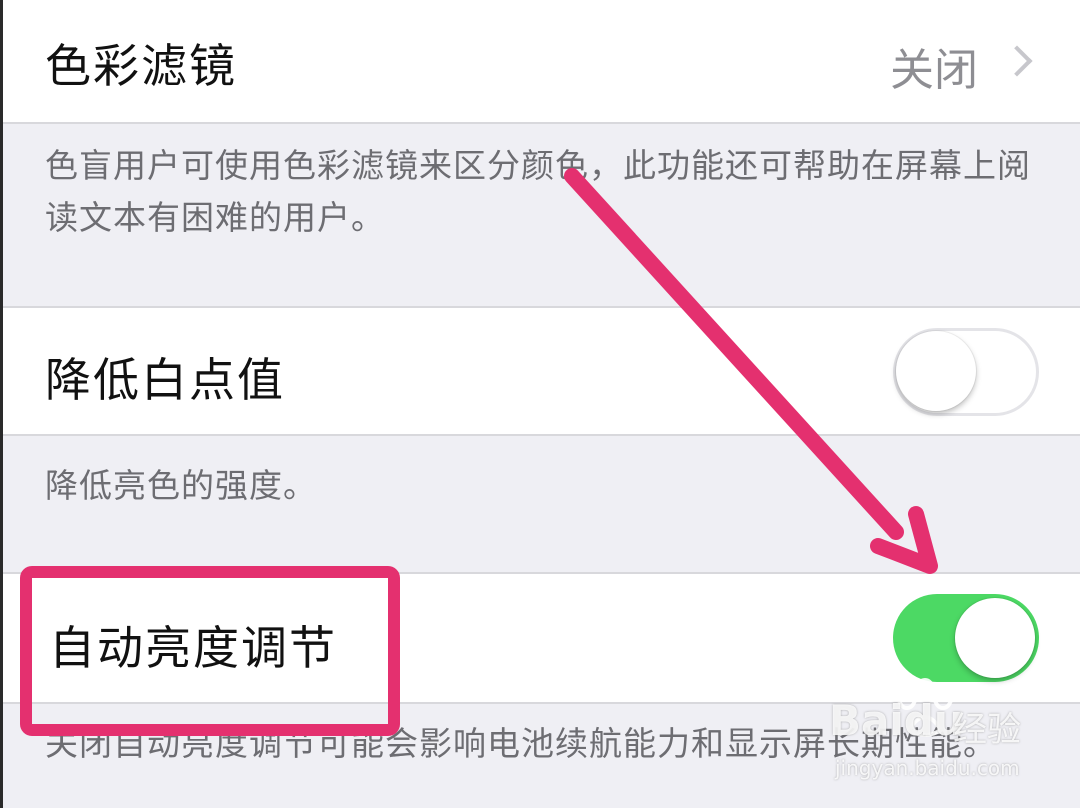 This screenshot has height=808, width=1080. I want to click on watermark-url: jingyan.baidu.com, so click(927, 768).